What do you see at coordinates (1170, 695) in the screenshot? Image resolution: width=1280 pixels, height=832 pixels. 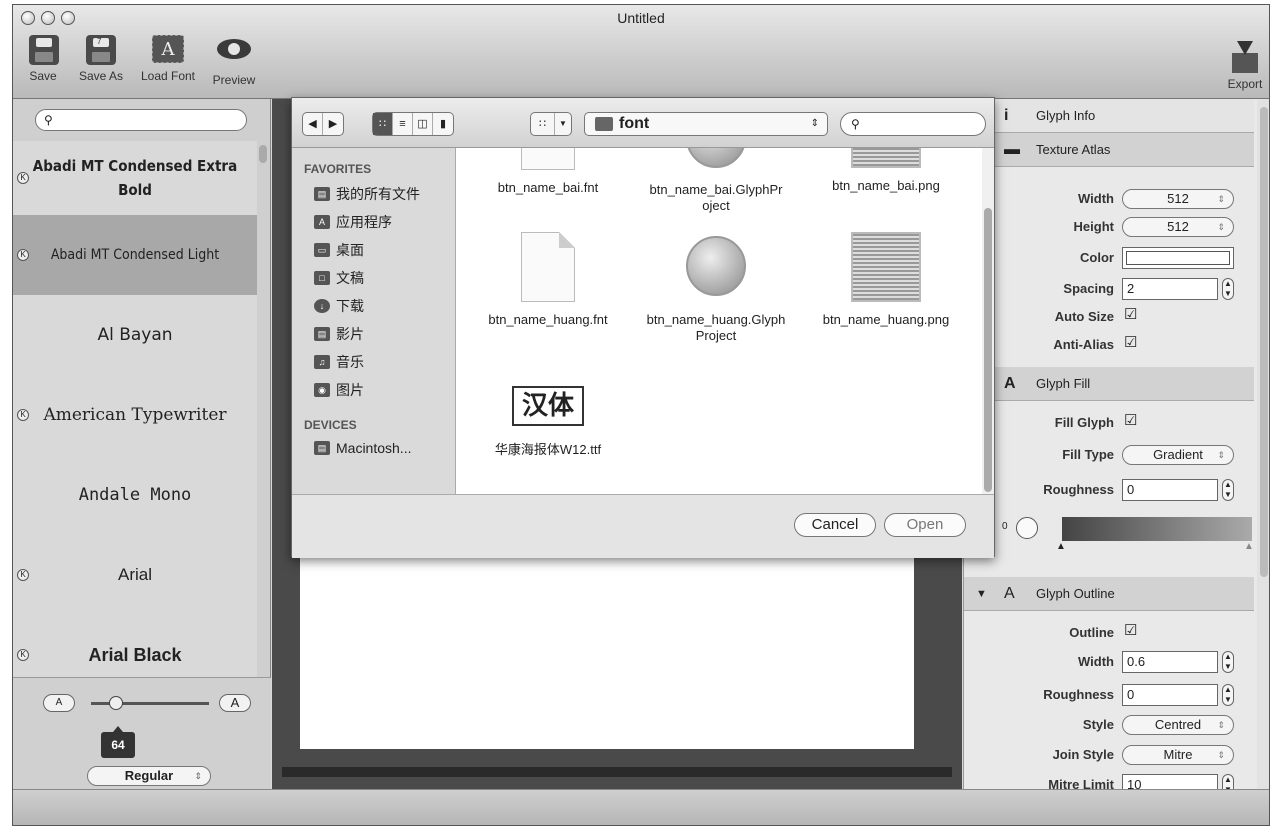 I see `outline-roughness-field: 0` at bounding box center [1170, 695].